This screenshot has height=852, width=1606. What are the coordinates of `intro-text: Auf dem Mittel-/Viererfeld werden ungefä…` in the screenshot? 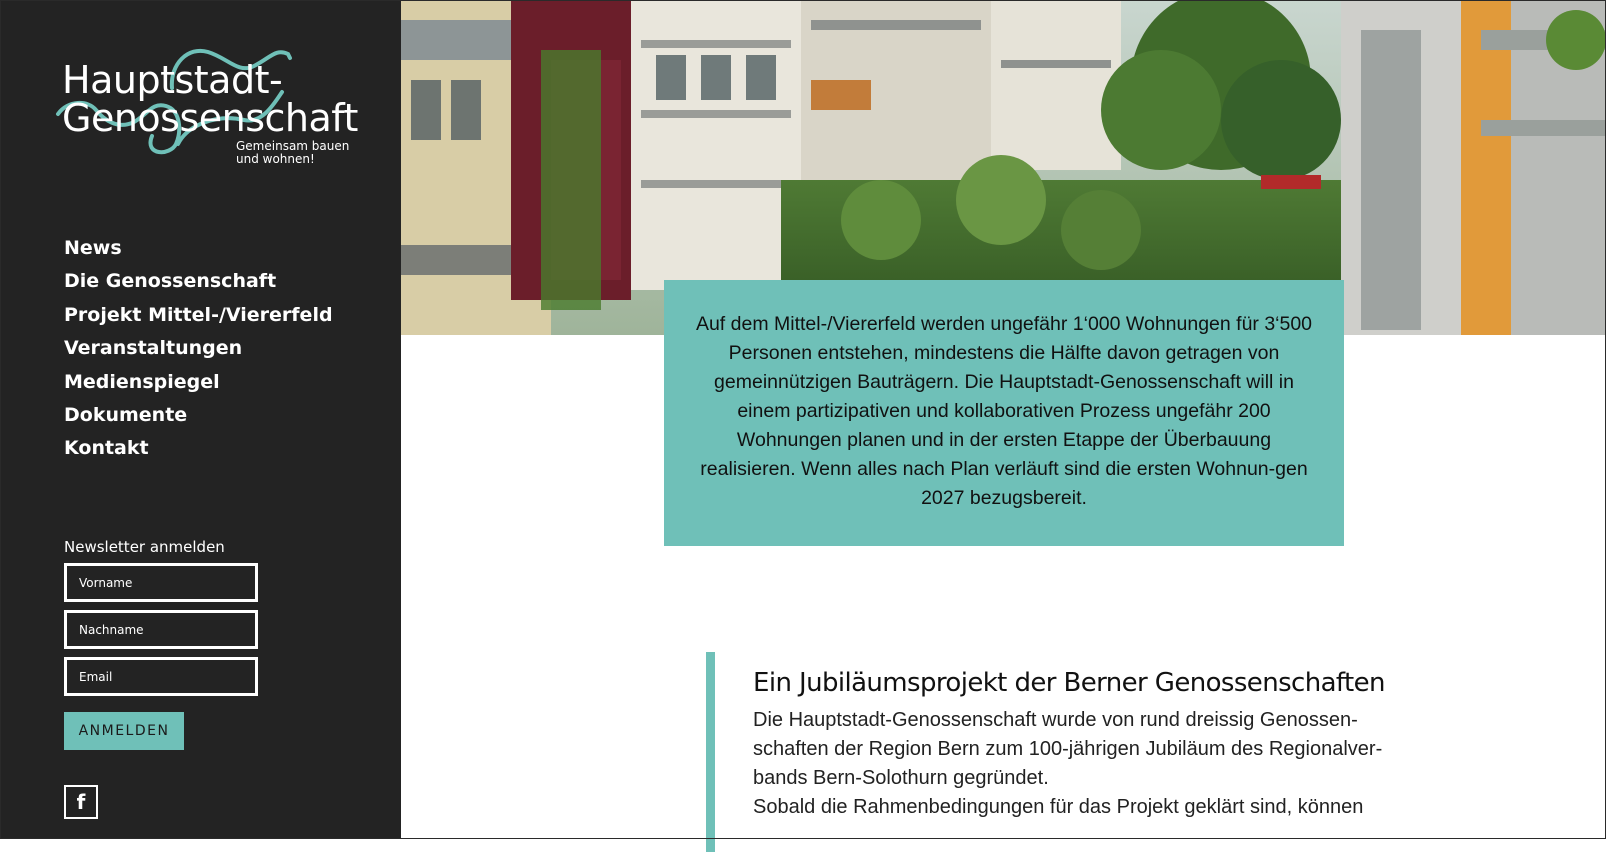 It's located at (1004, 411).